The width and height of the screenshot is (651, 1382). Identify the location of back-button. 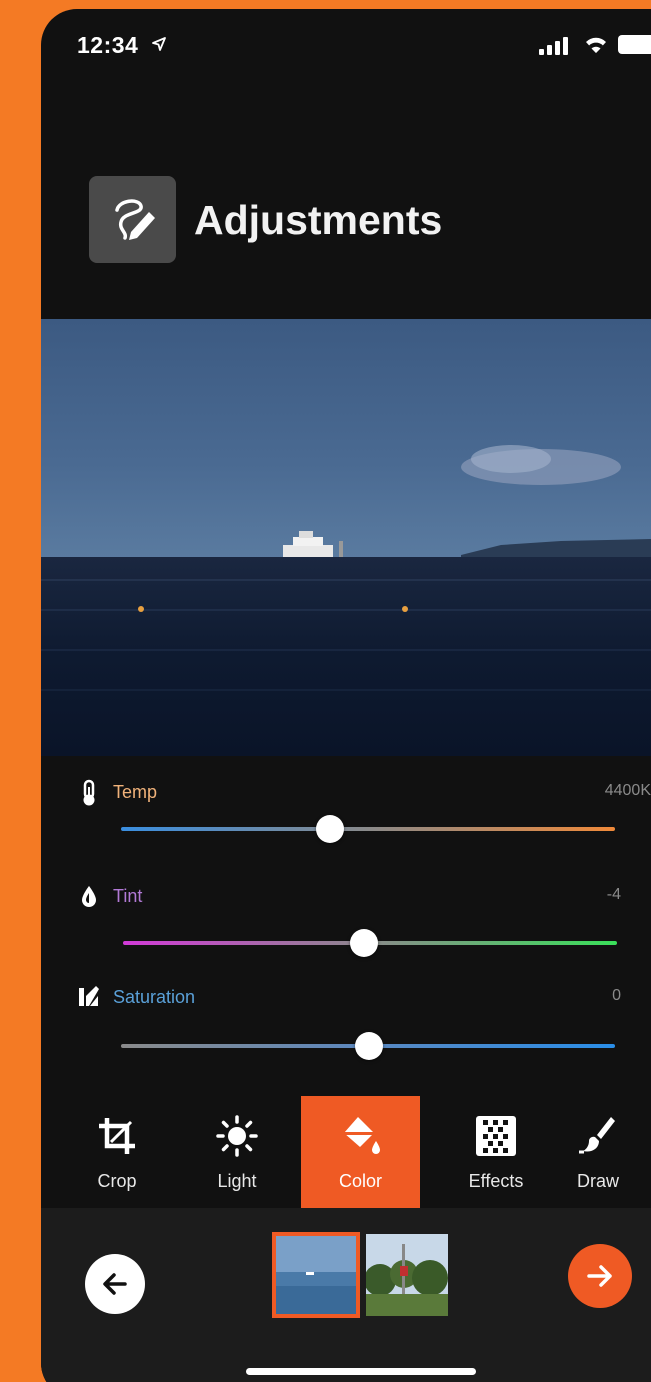
(115, 1284).